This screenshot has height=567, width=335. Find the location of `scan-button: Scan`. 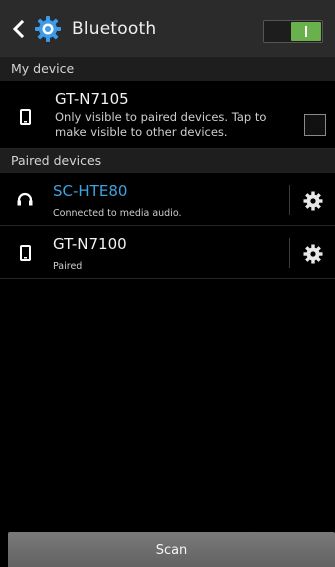

scan-button: Scan is located at coordinates (171, 549).